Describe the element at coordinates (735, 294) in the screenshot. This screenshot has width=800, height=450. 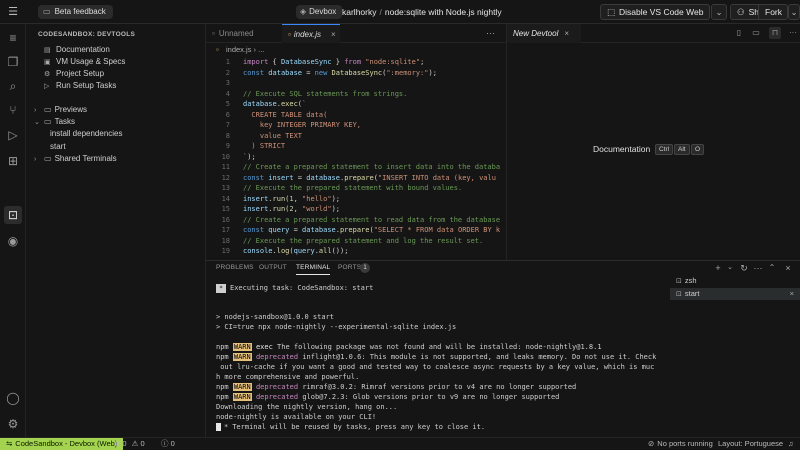
I see `terminal-item-start: ⊡ start ×` at that location.